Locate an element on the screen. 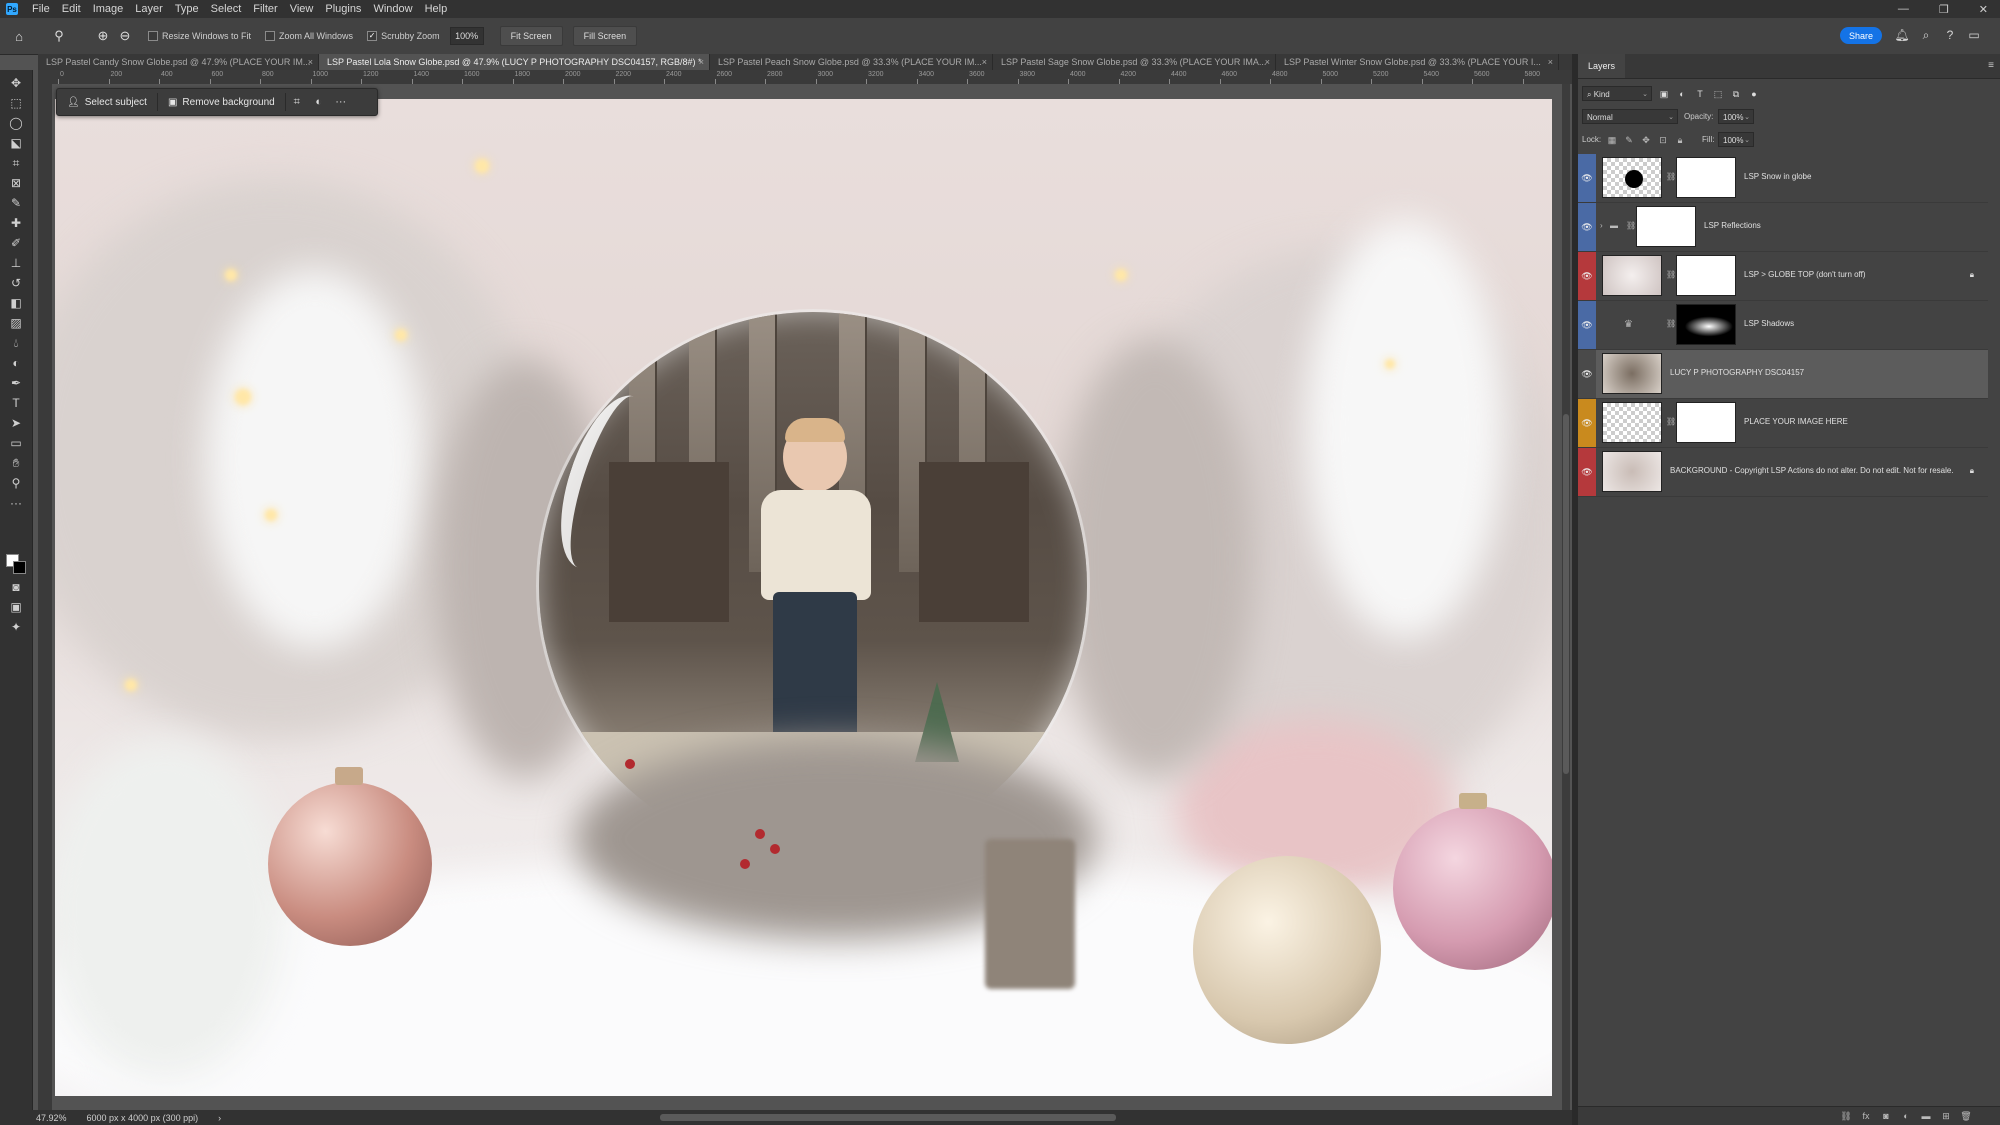 The width and height of the screenshot is (2000, 1125). move-tool-icon: ✥ is located at coordinates (16, 83).